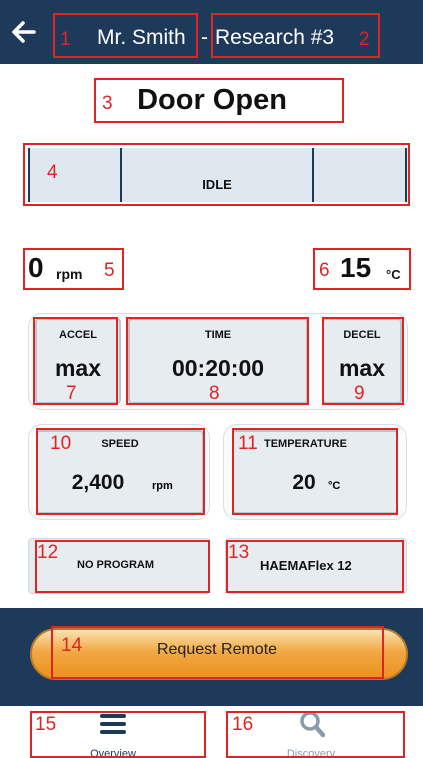  I want to click on back-arrow-icon, so click(23, 32).